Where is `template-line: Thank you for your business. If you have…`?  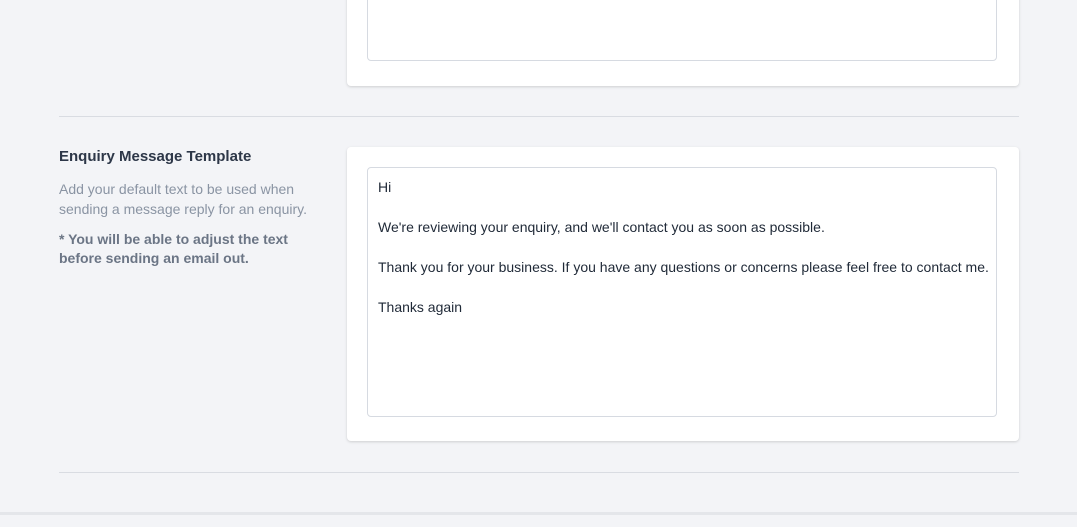 template-line: Thank you for your business. If you have… is located at coordinates (683, 267).